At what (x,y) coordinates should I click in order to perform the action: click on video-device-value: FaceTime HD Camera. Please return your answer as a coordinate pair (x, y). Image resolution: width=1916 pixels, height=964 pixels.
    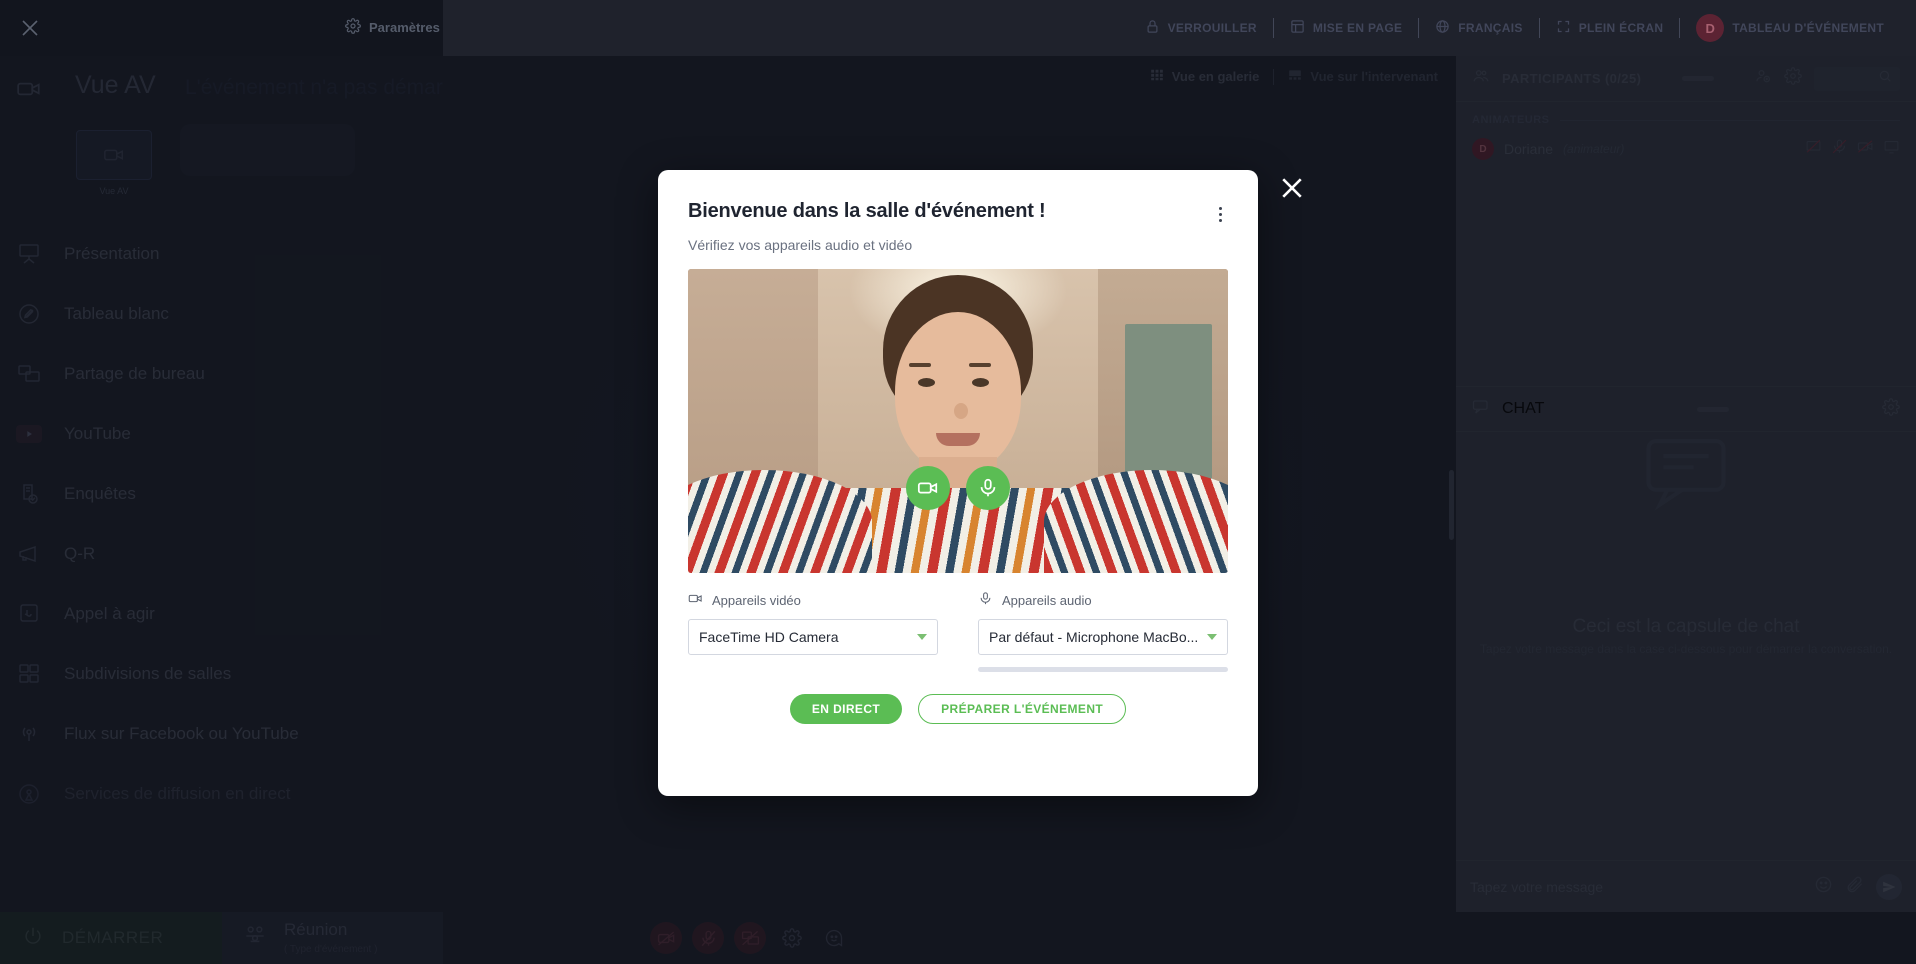
    Looking at the image, I should click on (769, 637).